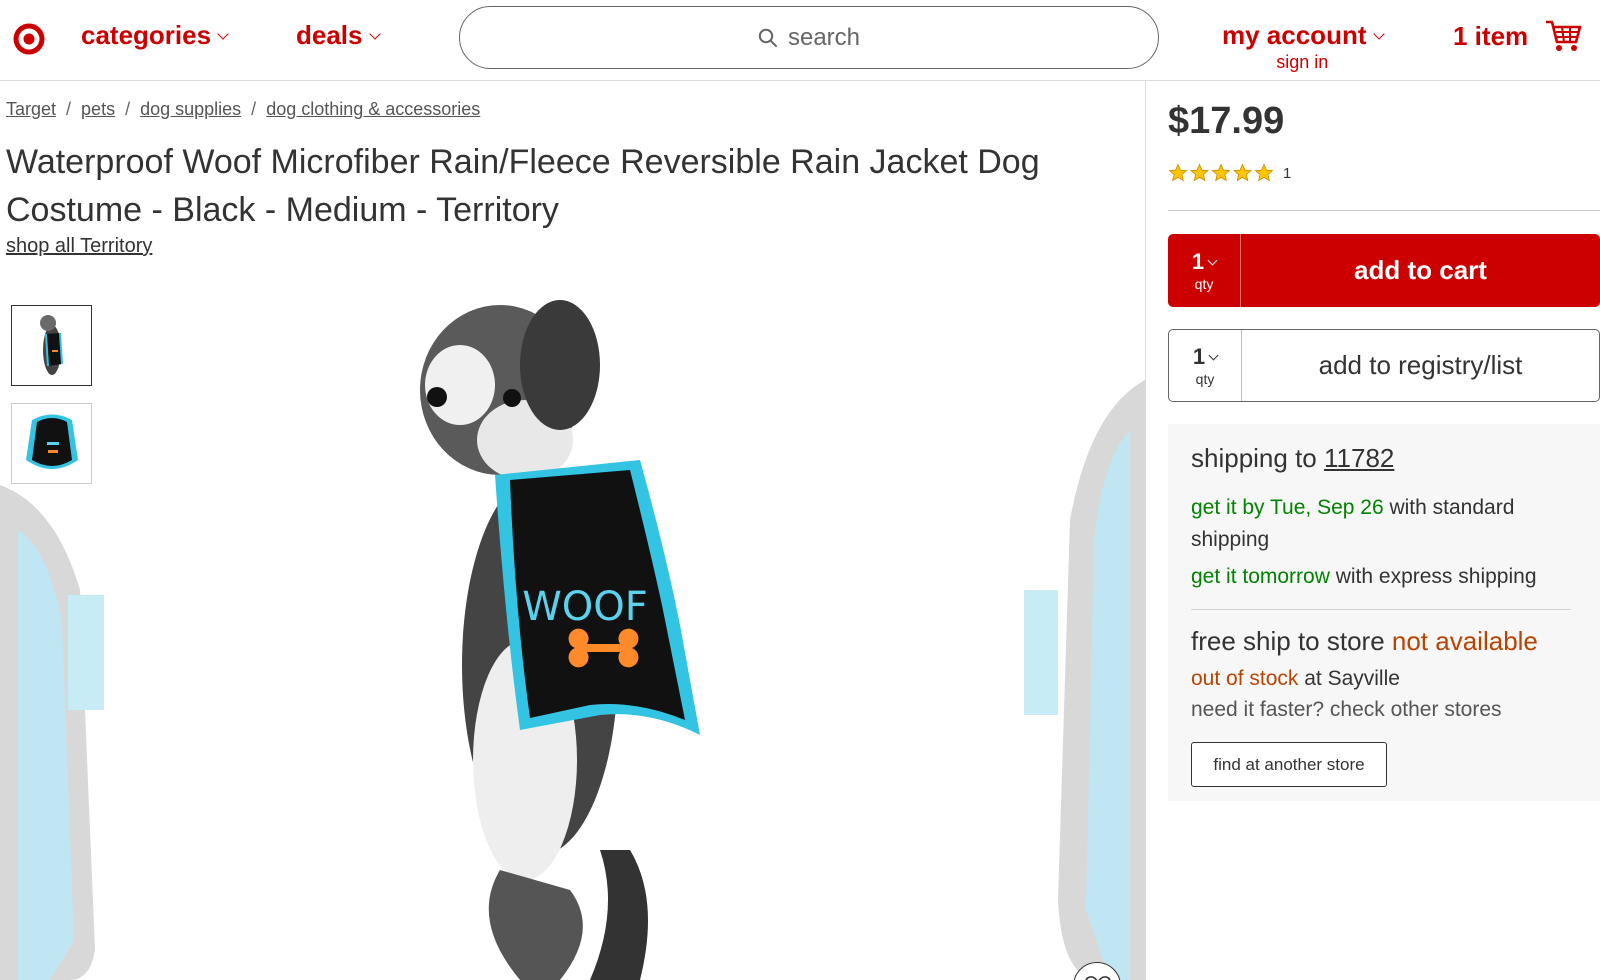 The width and height of the screenshot is (1600, 980). What do you see at coordinates (1294, 35) in the screenshot?
I see `account-label: my account` at bounding box center [1294, 35].